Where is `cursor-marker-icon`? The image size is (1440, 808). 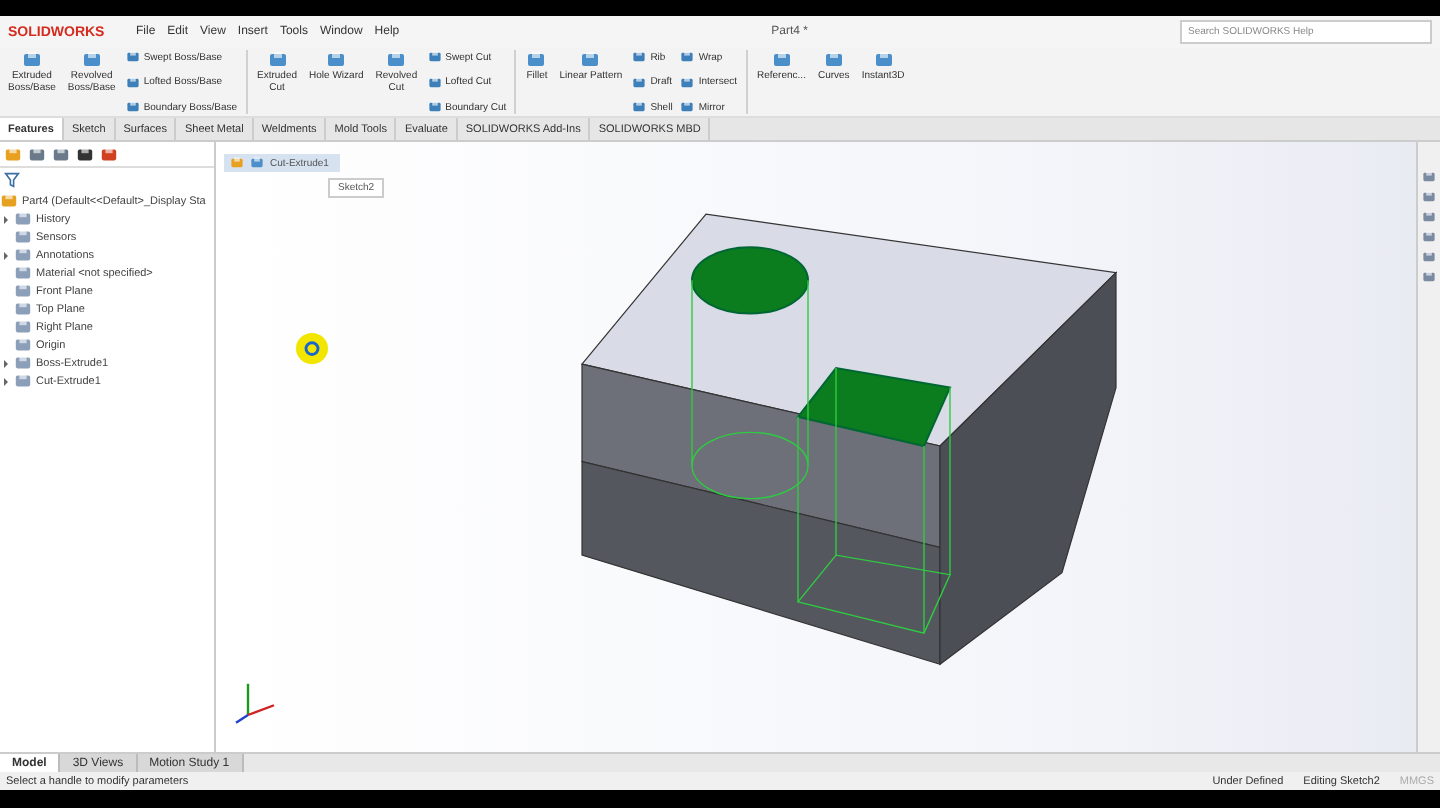
cursor-marker-icon is located at coordinates (312, 349).